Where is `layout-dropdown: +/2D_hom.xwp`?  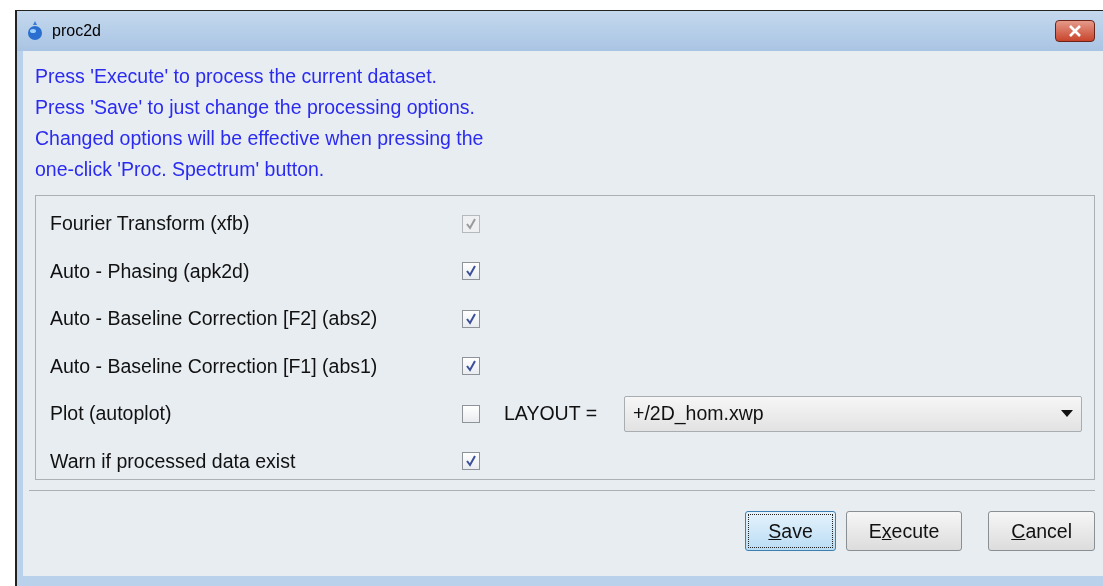 layout-dropdown: +/2D_hom.xwp is located at coordinates (853, 413).